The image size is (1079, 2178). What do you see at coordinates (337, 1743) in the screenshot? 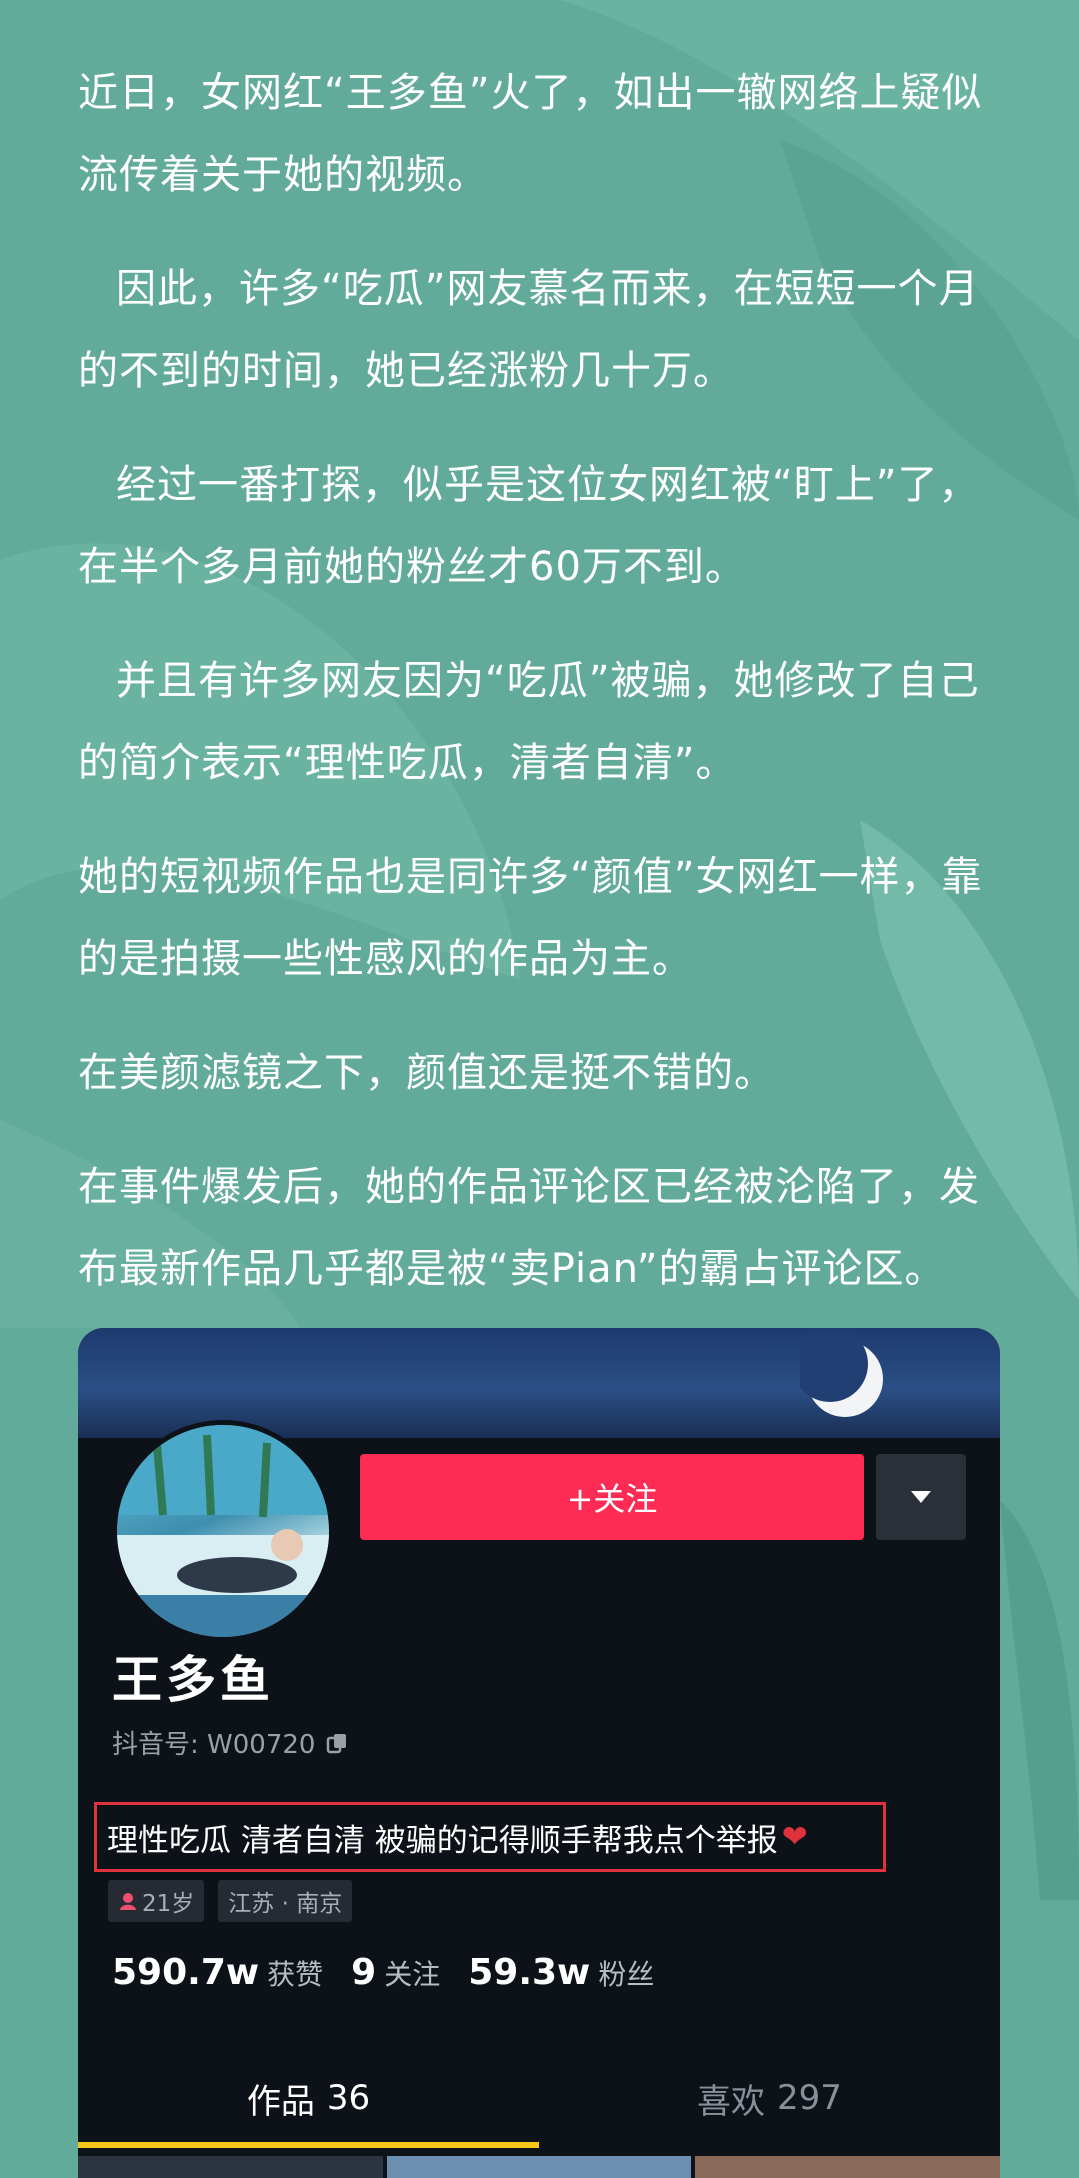
I see `copy-icon` at bounding box center [337, 1743].